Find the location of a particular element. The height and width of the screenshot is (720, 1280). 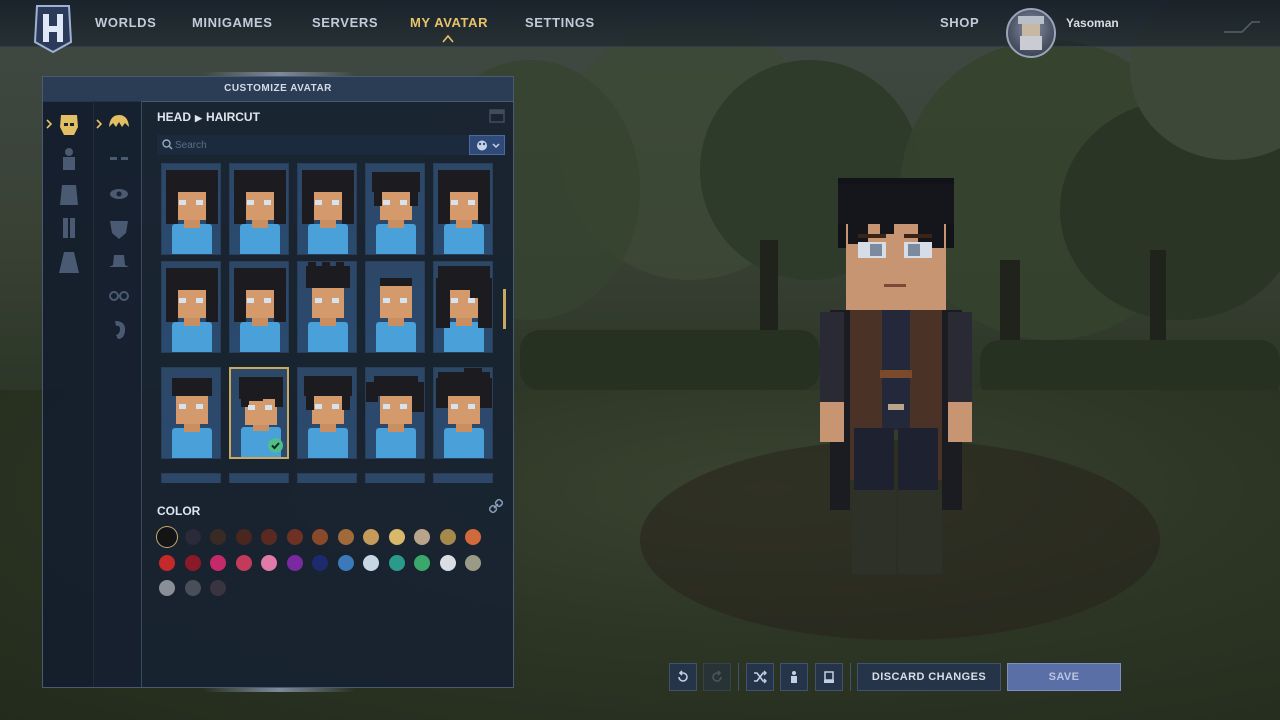

body-category-icon is located at coordinates (69, 159).